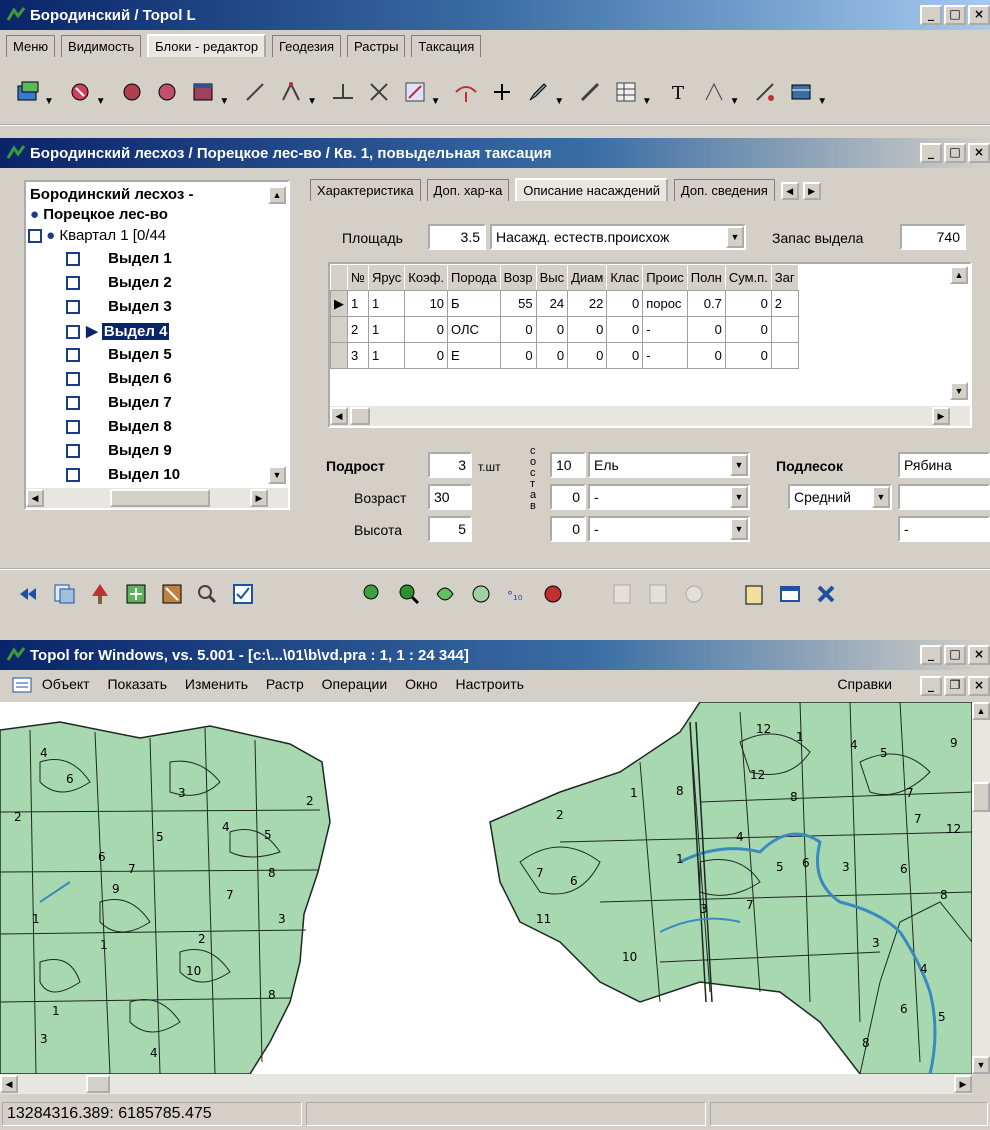  I want to click on label-icon, so click(714, 92).